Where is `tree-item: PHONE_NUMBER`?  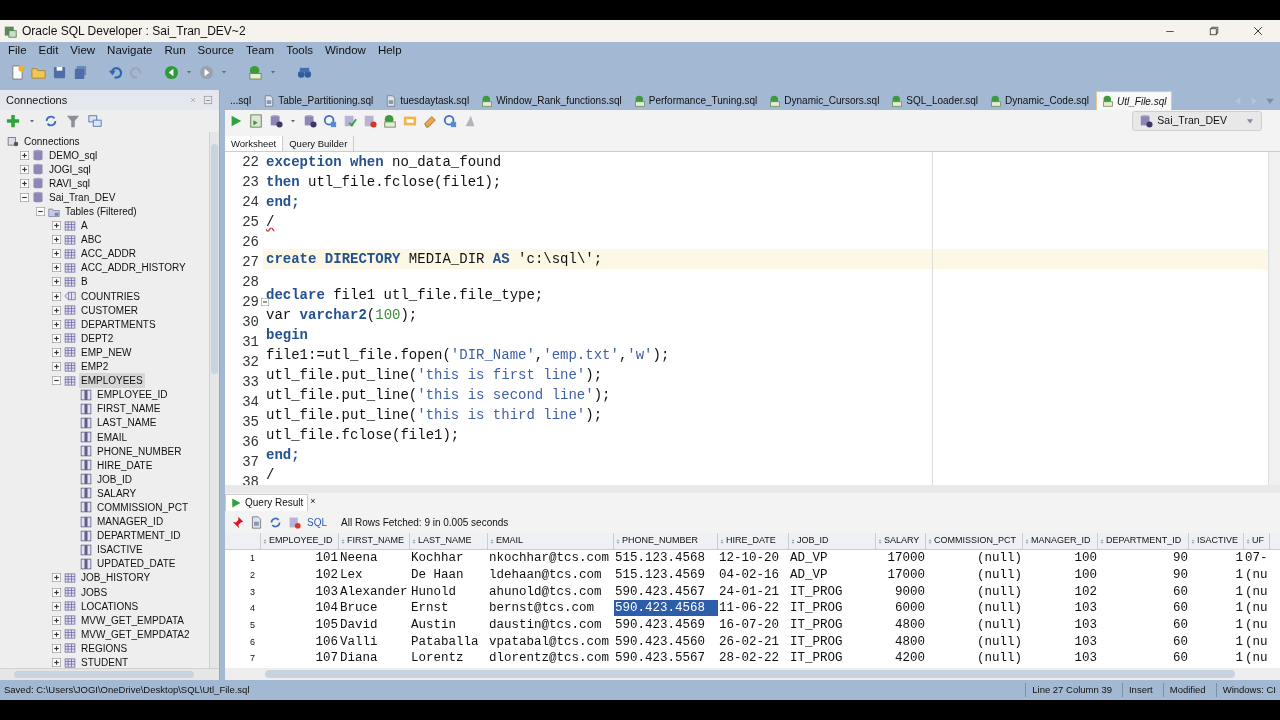
tree-item: PHONE_NUMBER is located at coordinates (139, 451).